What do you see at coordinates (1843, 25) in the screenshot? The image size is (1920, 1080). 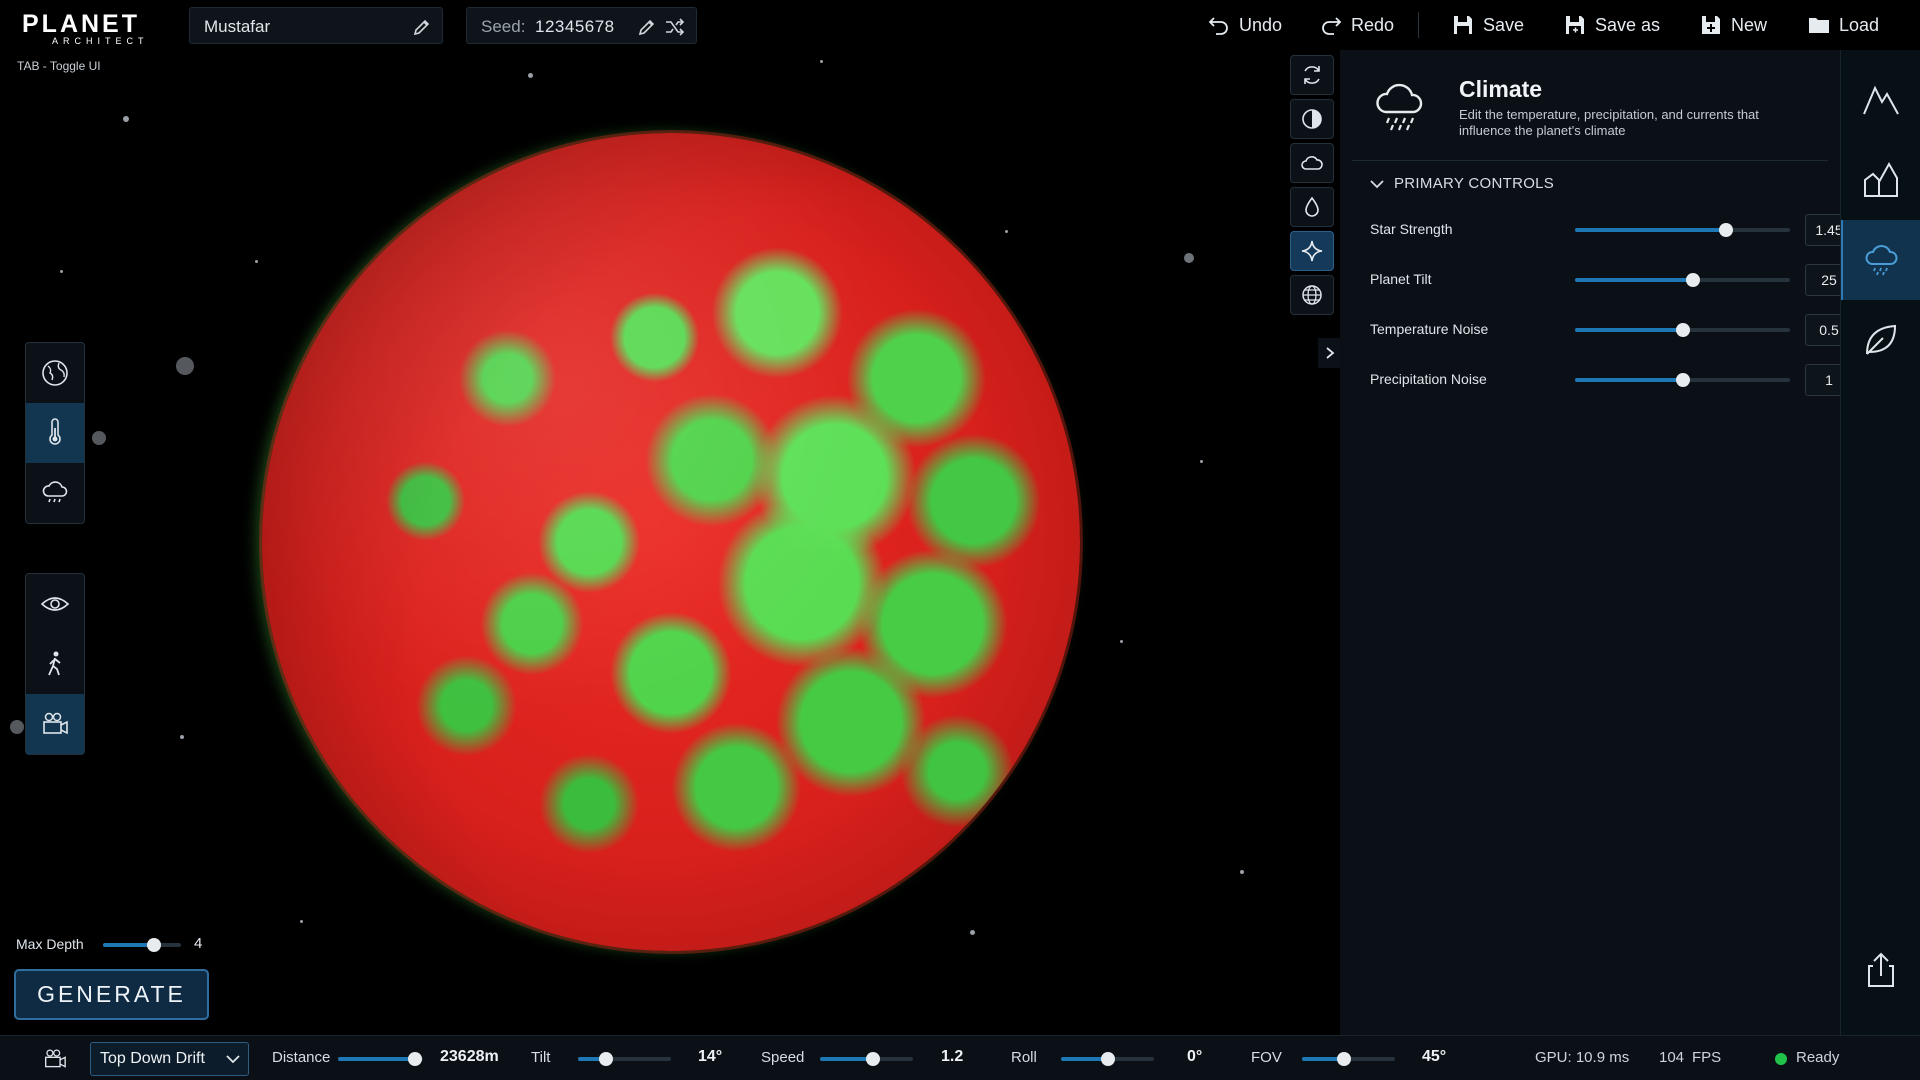 I see `load-button: Load` at bounding box center [1843, 25].